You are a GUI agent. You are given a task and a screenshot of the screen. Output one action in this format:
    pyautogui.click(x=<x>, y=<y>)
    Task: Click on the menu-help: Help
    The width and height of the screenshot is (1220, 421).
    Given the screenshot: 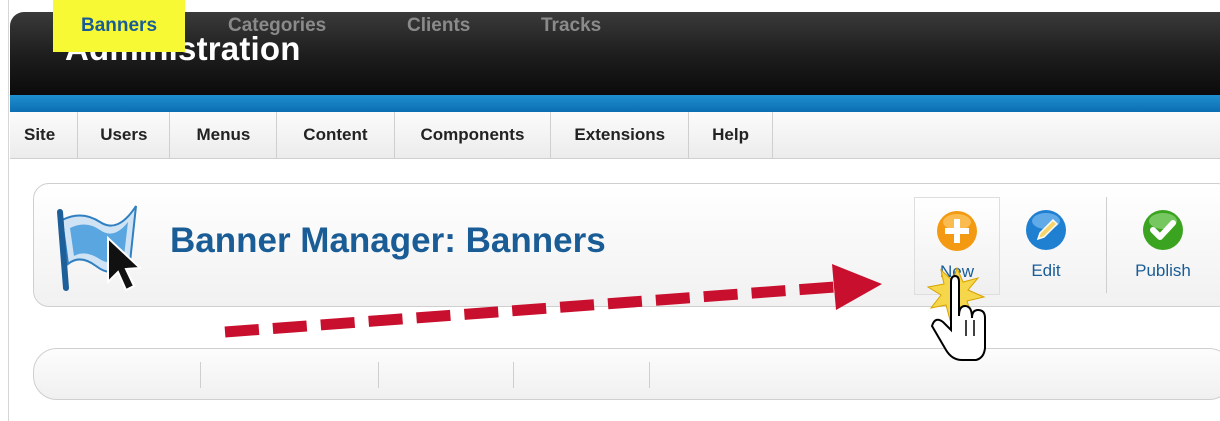 What is the action you would take?
    pyautogui.click(x=731, y=135)
    